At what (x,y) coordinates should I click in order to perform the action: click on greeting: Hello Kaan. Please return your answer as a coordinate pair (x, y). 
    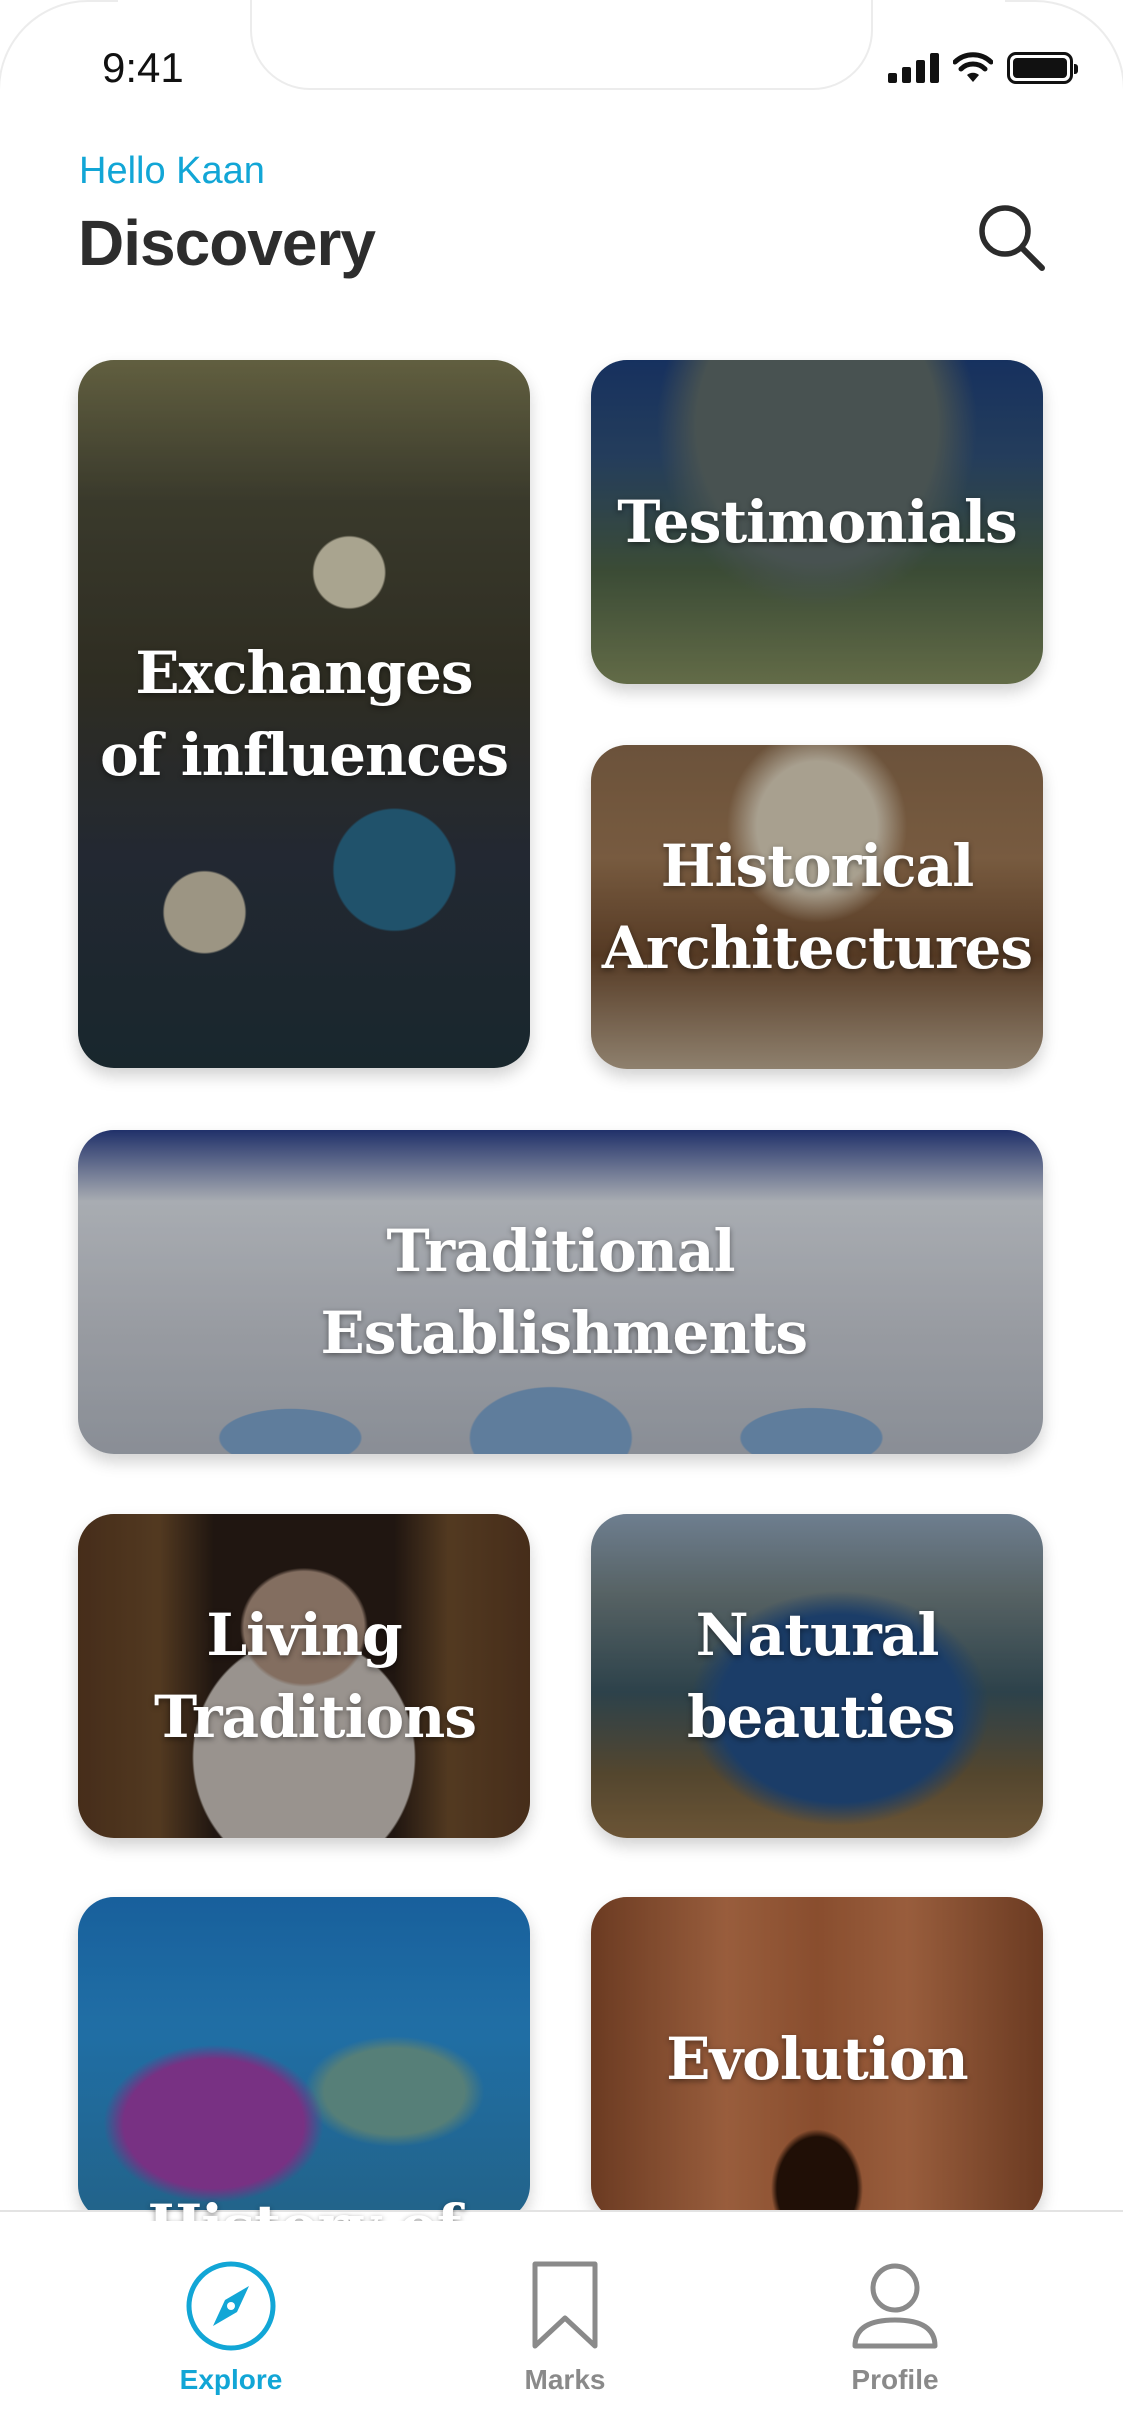
    Looking at the image, I should click on (172, 171).